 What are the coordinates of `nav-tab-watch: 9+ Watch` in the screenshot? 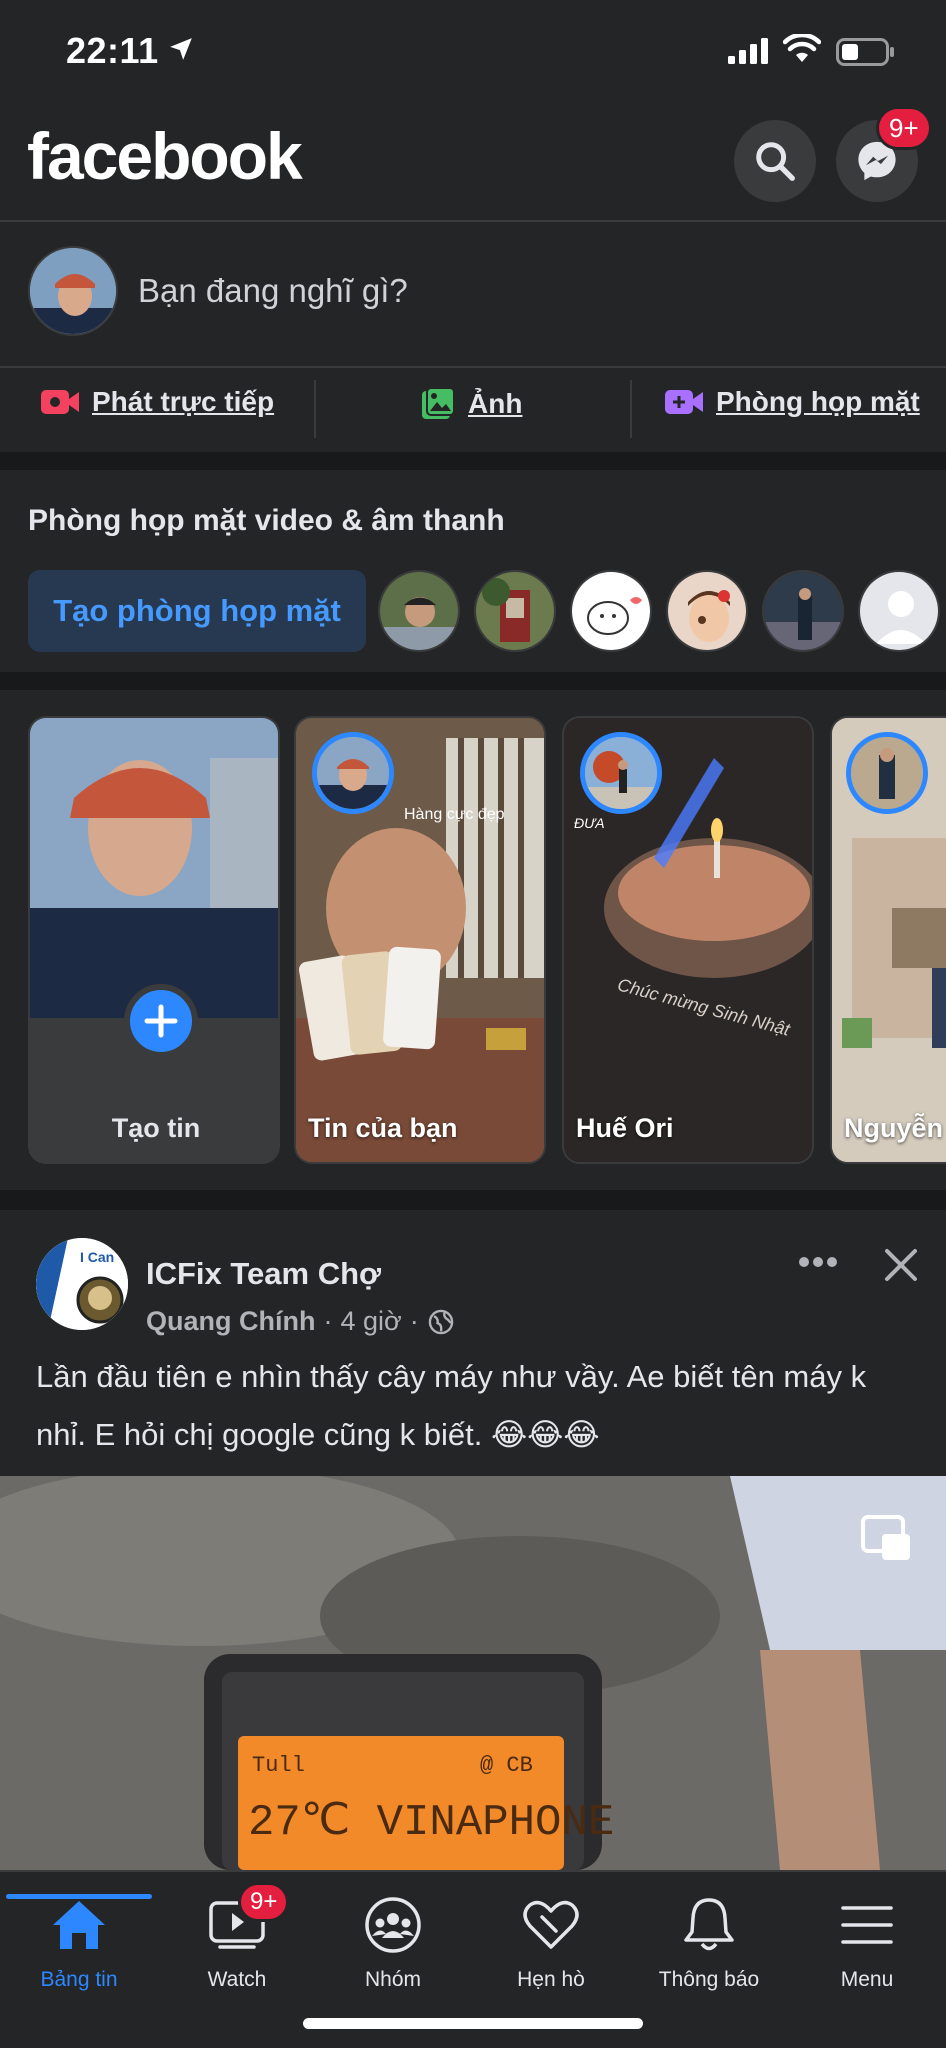 It's located at (237, 1937).